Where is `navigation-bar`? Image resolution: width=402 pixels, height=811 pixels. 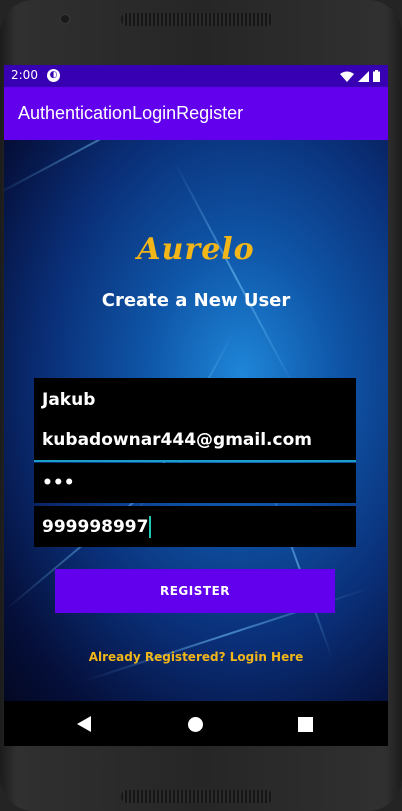
navigation-bar is located at coordinates (196, 723).